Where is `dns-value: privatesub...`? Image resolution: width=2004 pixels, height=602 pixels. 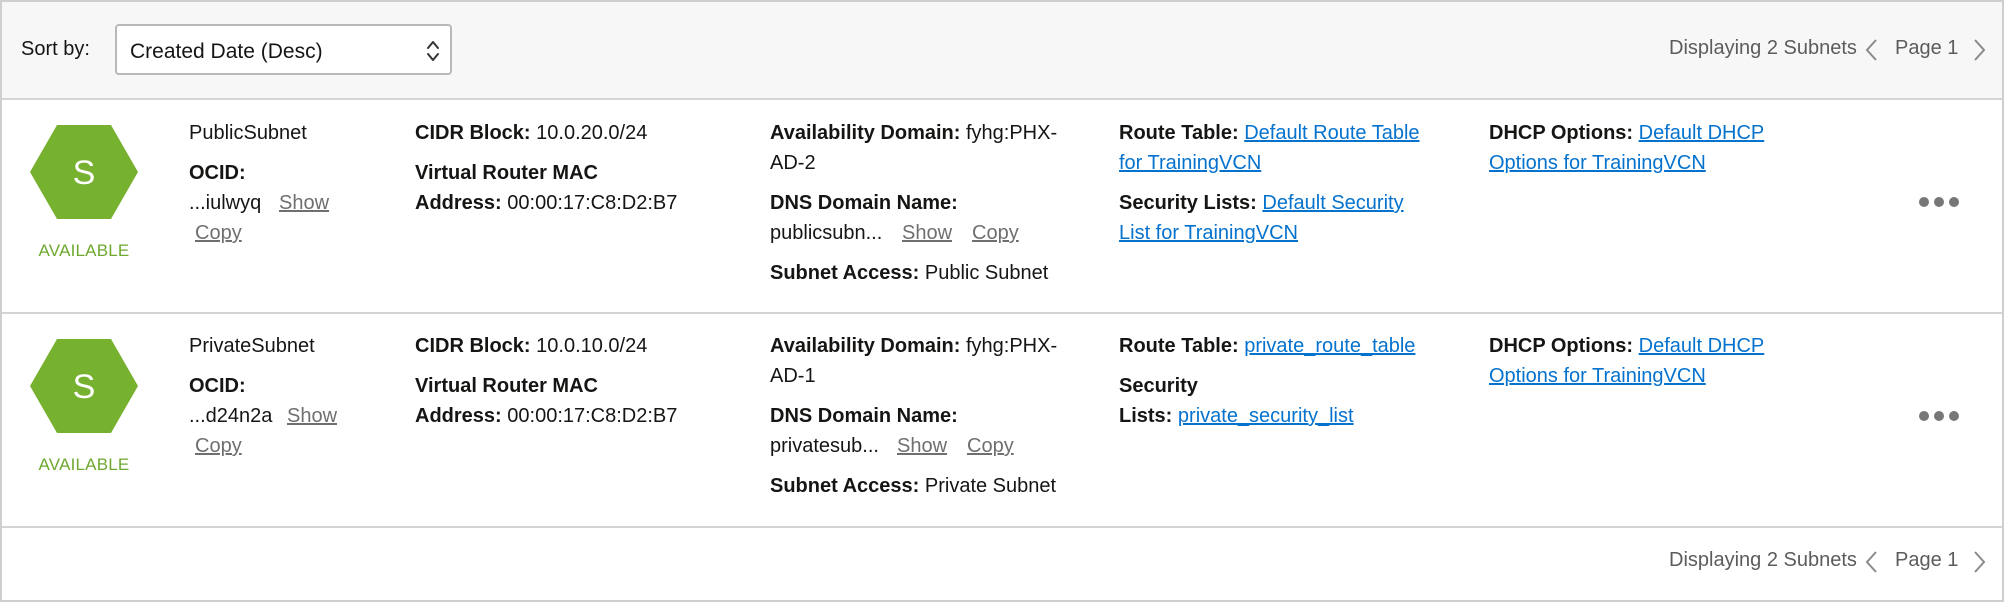
dns-value: privatesub... is located at coordinates (824, 446).